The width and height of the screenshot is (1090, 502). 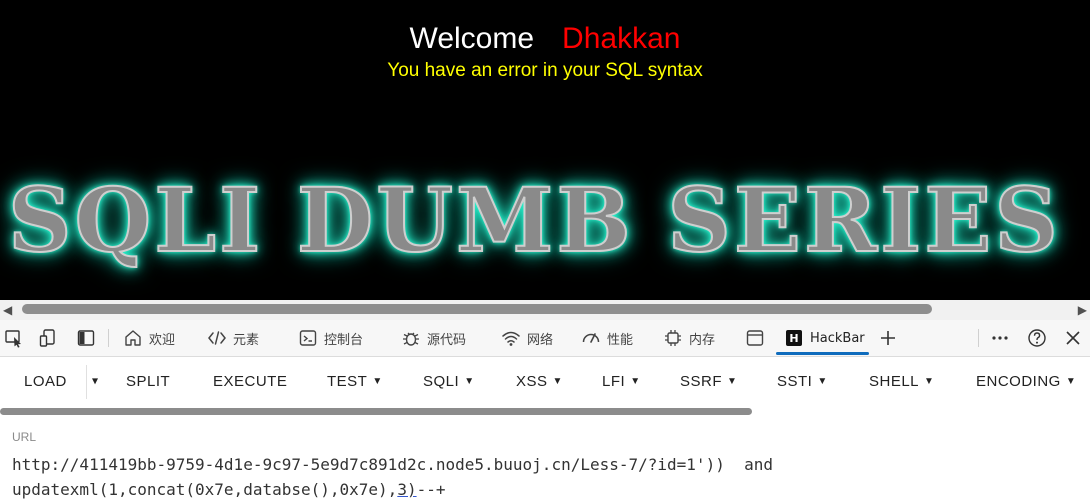 What do you see at coordinates (45, 381) in the screenshot?
I see `load-button: LOAD` at bounding box center [45, 381].